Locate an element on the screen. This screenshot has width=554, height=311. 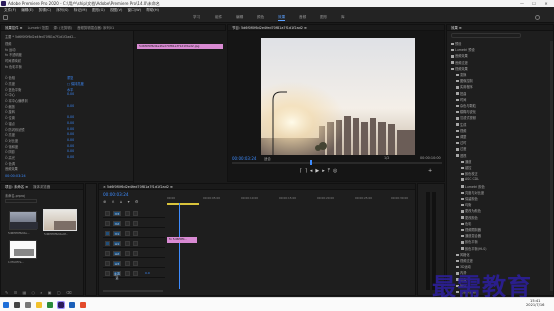
effects-tree-item: 模糊与锐化 is located at coordinates (466, 111).